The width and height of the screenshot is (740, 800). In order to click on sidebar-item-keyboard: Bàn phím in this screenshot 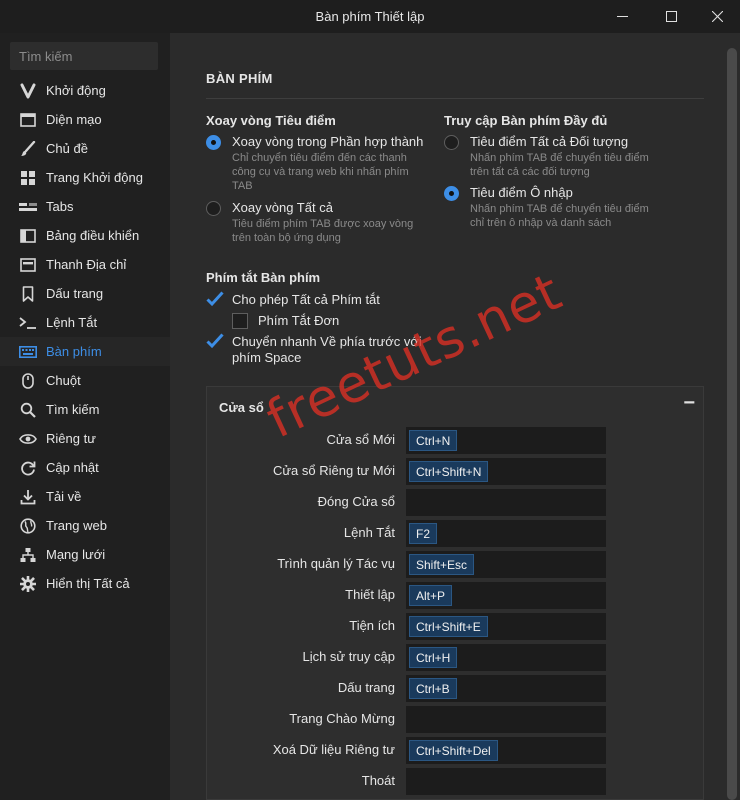, I will do `click(85, 351)`.